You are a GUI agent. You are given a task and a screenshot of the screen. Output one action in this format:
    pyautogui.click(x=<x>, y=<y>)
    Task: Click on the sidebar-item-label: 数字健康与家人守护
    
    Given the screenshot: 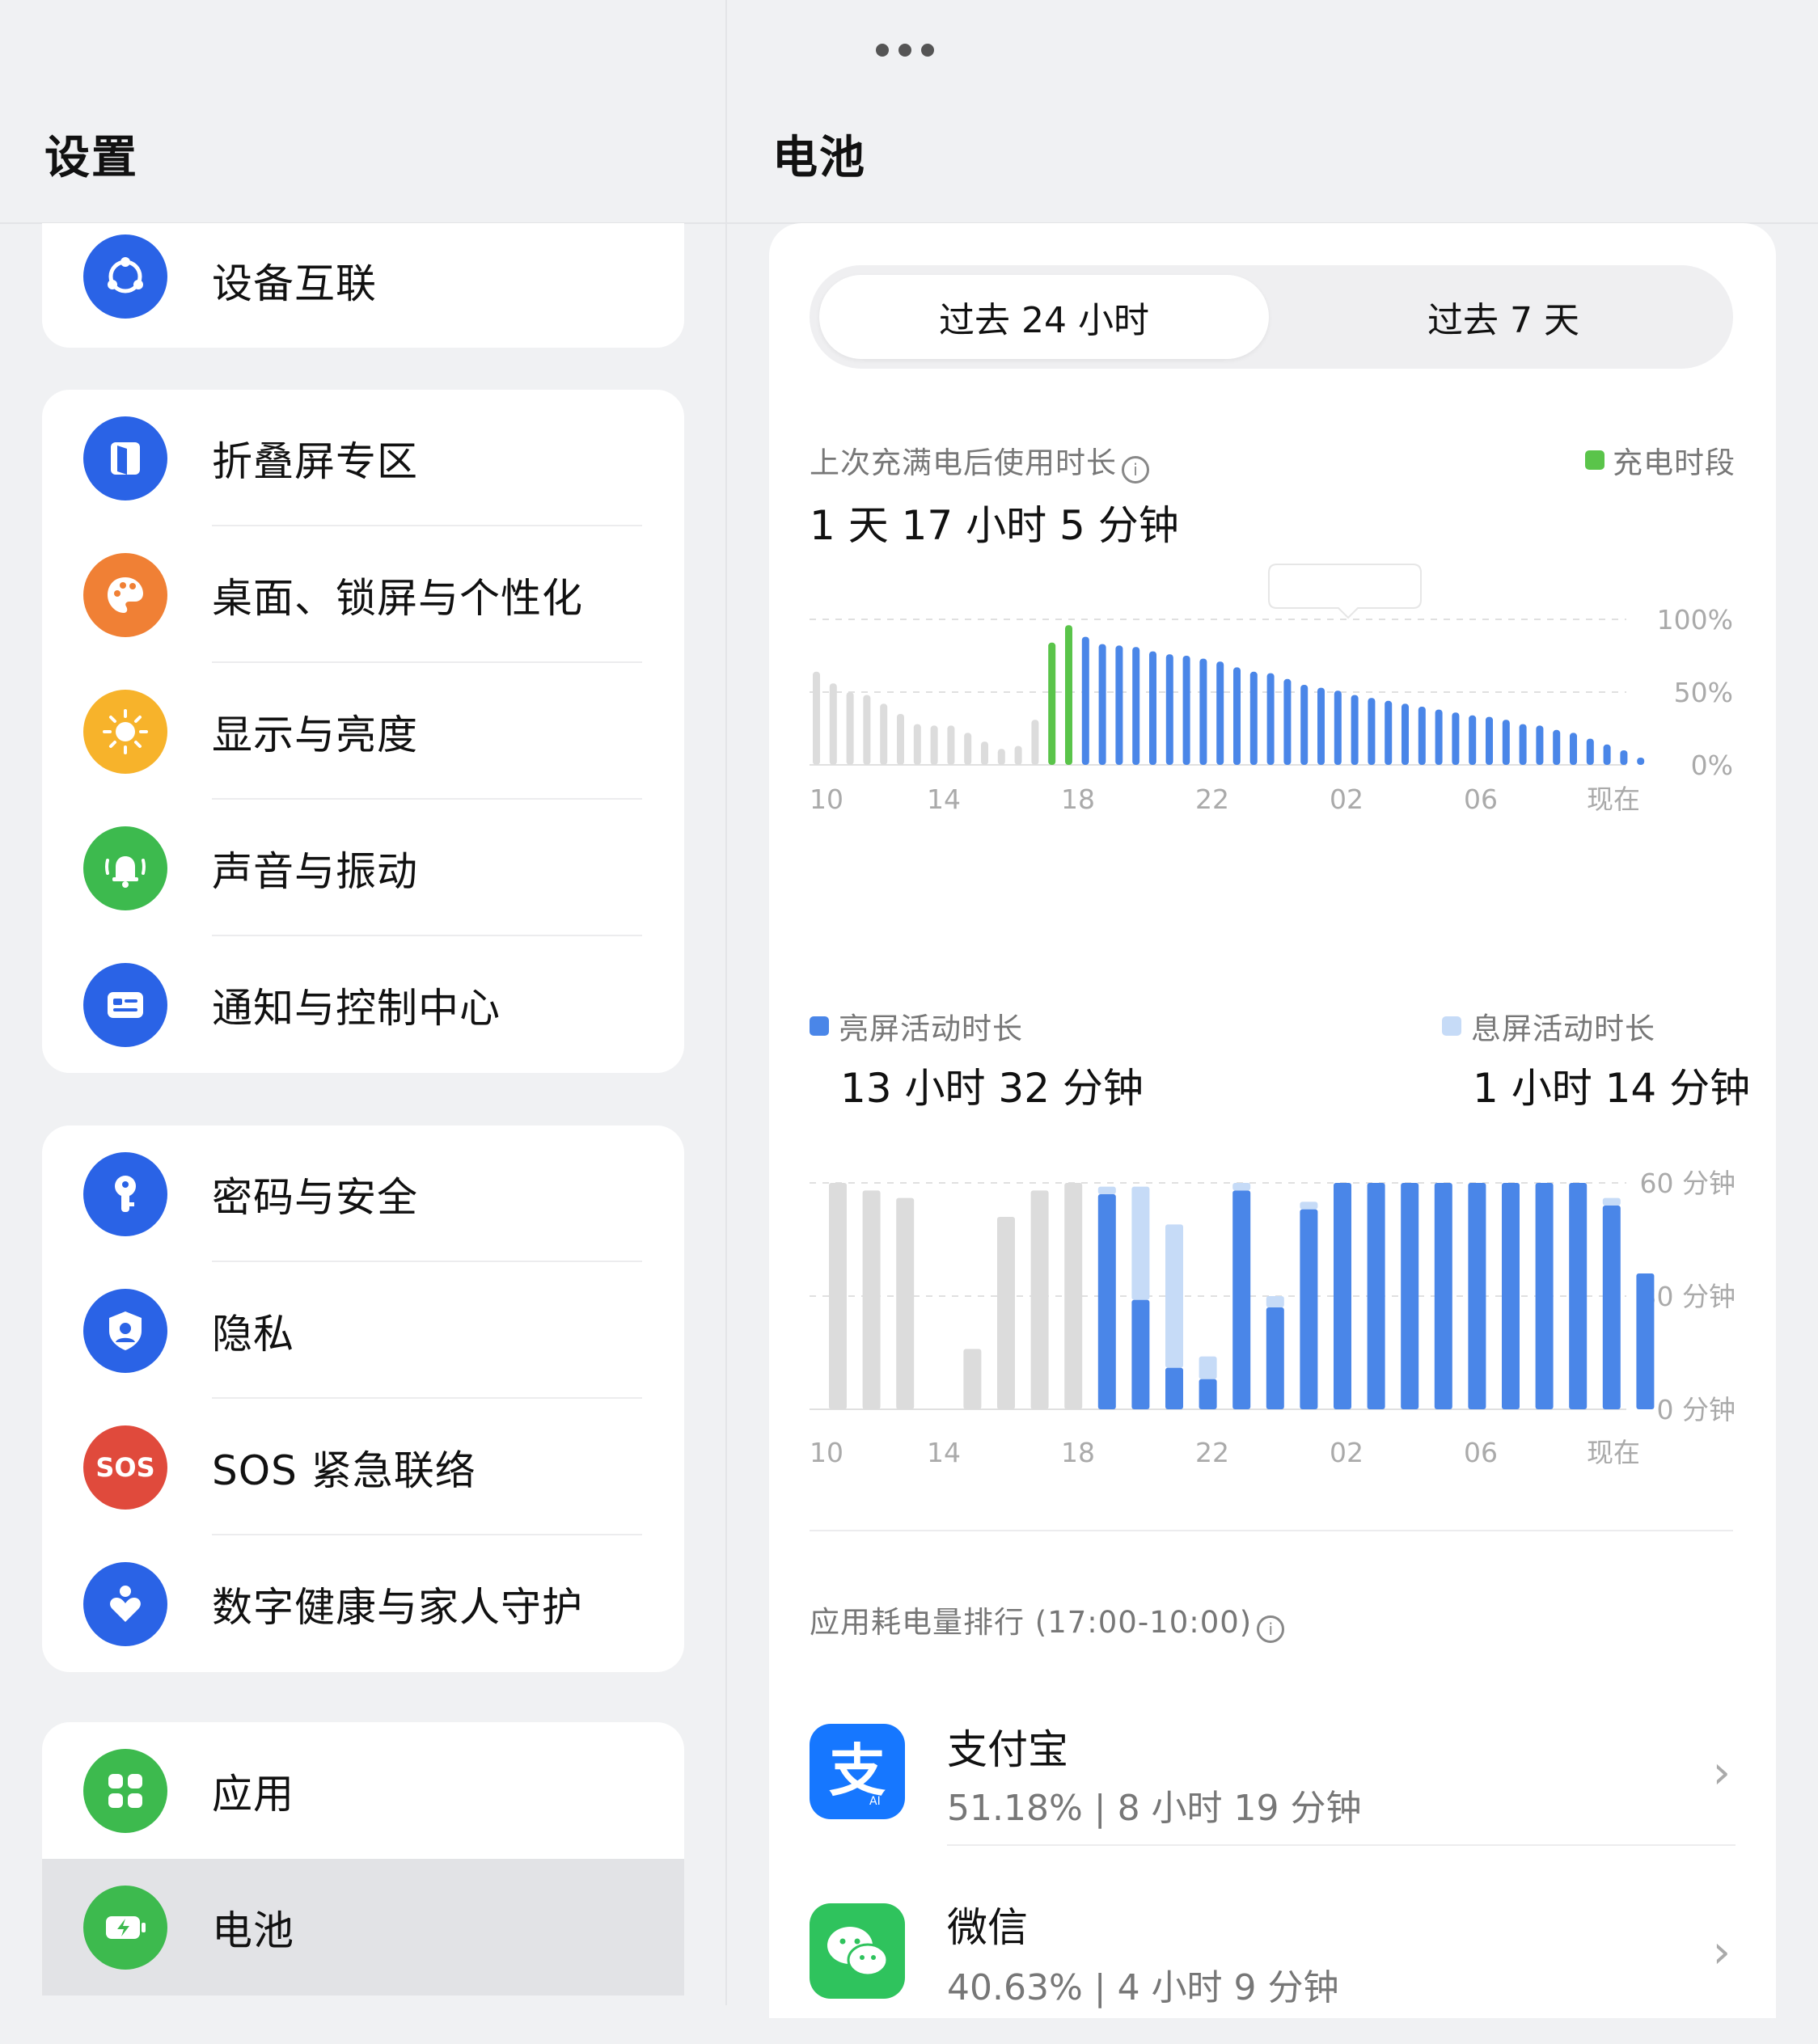 What is the action you would take?
    pyautogui.click(x=397, y=1607)
    